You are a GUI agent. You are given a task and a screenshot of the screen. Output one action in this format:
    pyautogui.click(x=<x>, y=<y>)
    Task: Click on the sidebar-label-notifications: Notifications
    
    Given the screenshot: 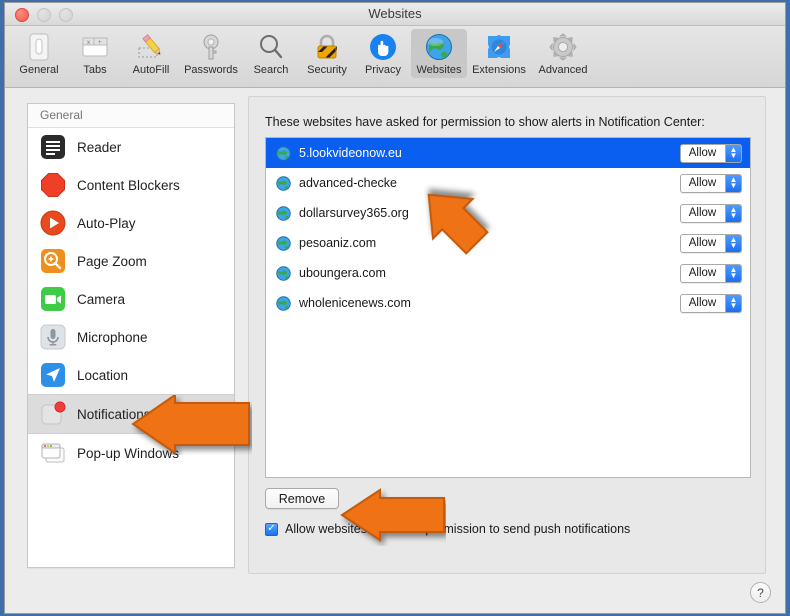 What is the action you would take?
    pyautogui.click(x=114, y=414)
    